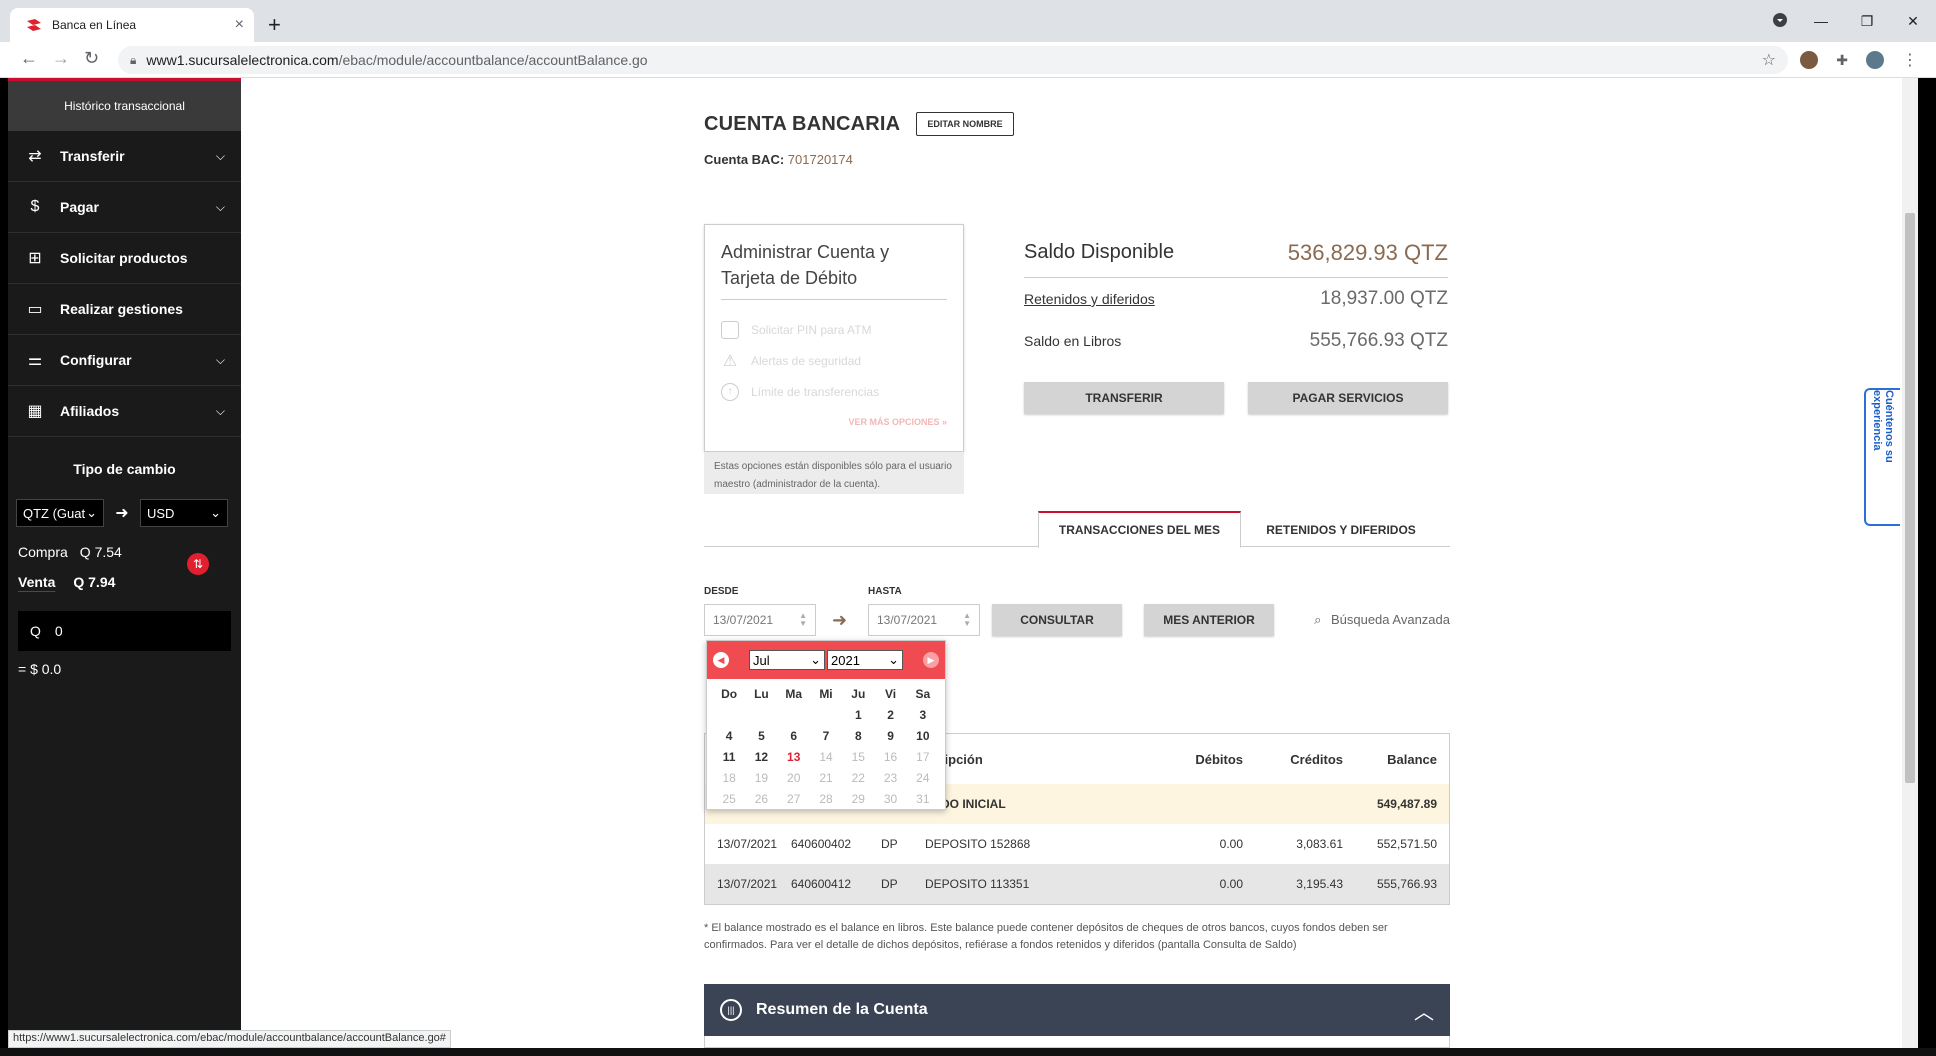  Describe the element at coordinates (1406, 884) in the screenshot. I see `cell-balance: 555,766.93` at that location.